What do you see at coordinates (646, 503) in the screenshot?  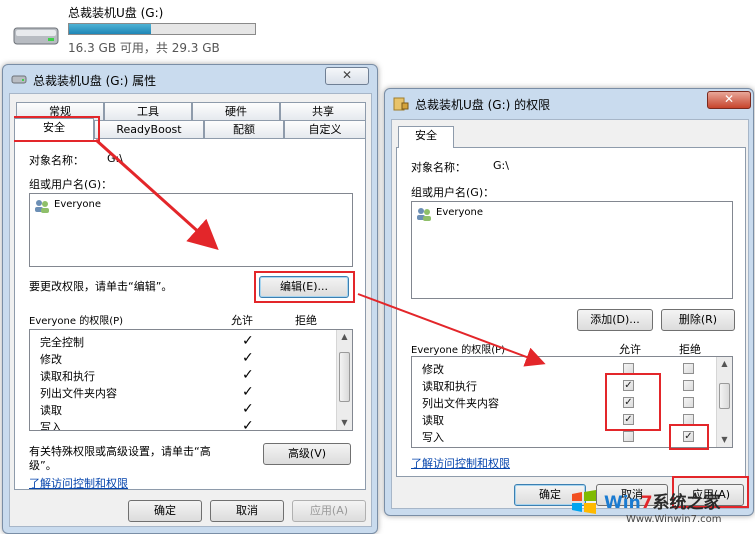 I see `watermark-brand-7: 7` at bounding box center [646, 503].